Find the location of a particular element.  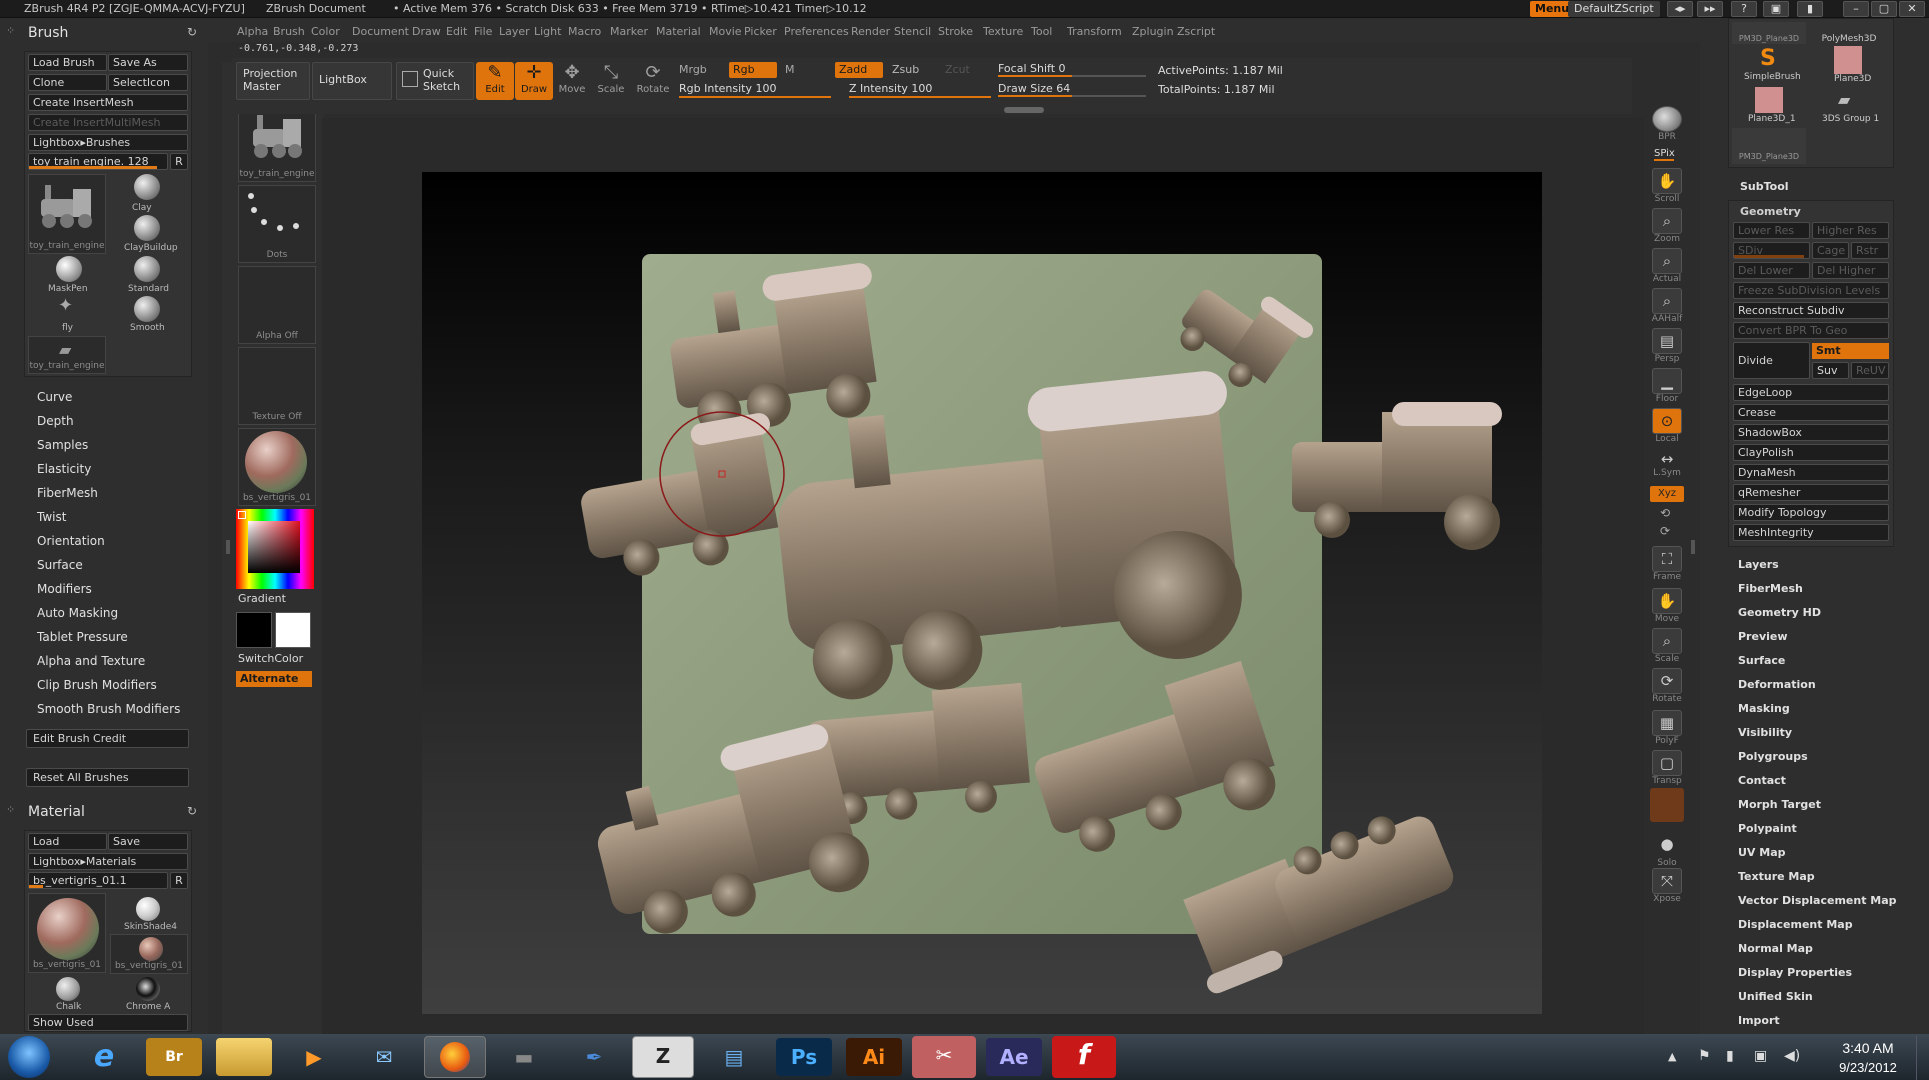

eraser-icon: ▬ is located at coordinates (524, 1057).